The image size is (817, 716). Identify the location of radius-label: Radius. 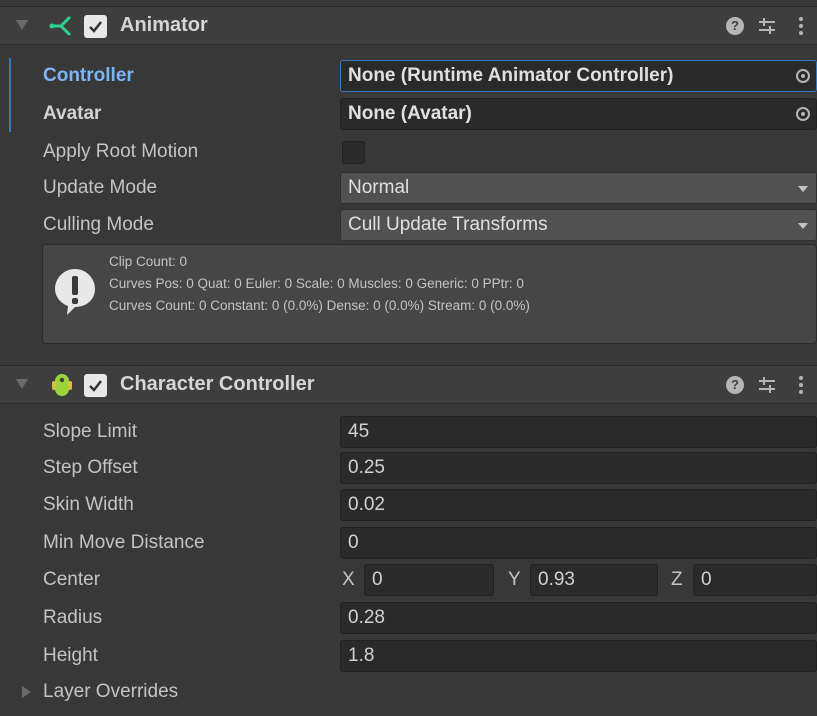
(73, 617).